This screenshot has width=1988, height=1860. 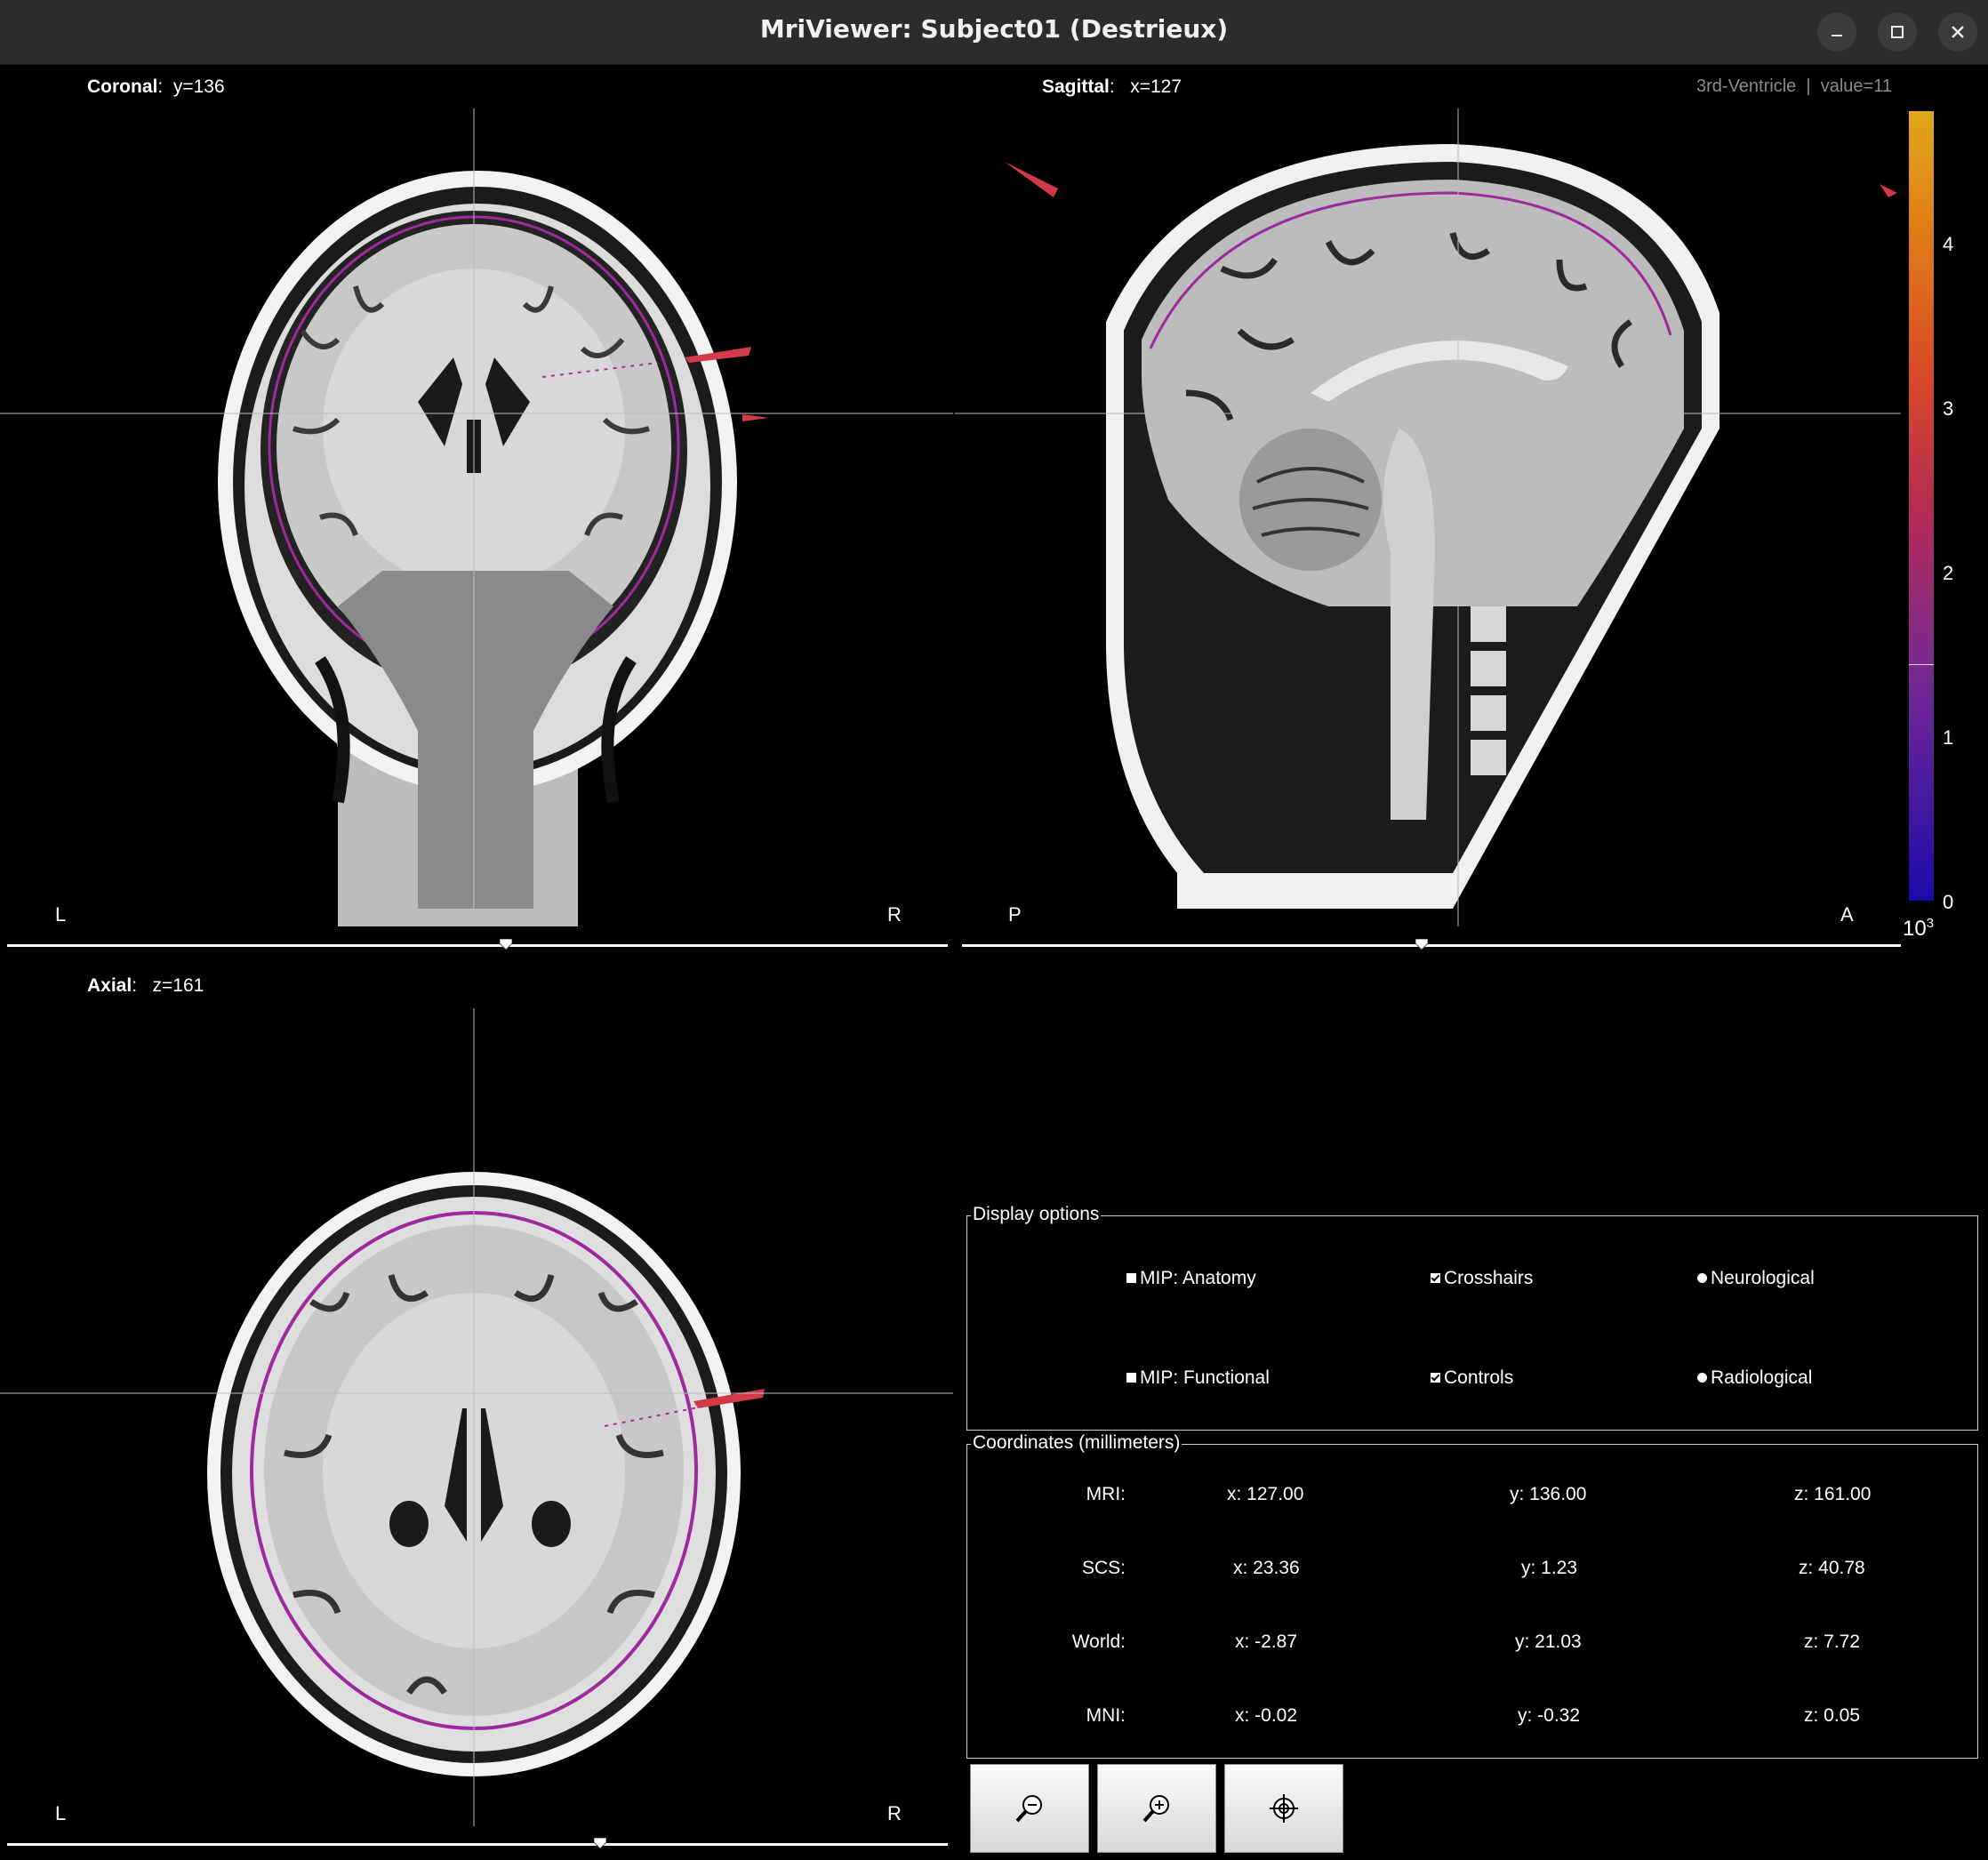 What do you see at coordinates (61, 1813) in the screenshot?
I see `axial-left-label: L` at bounding box center [61, 1813].